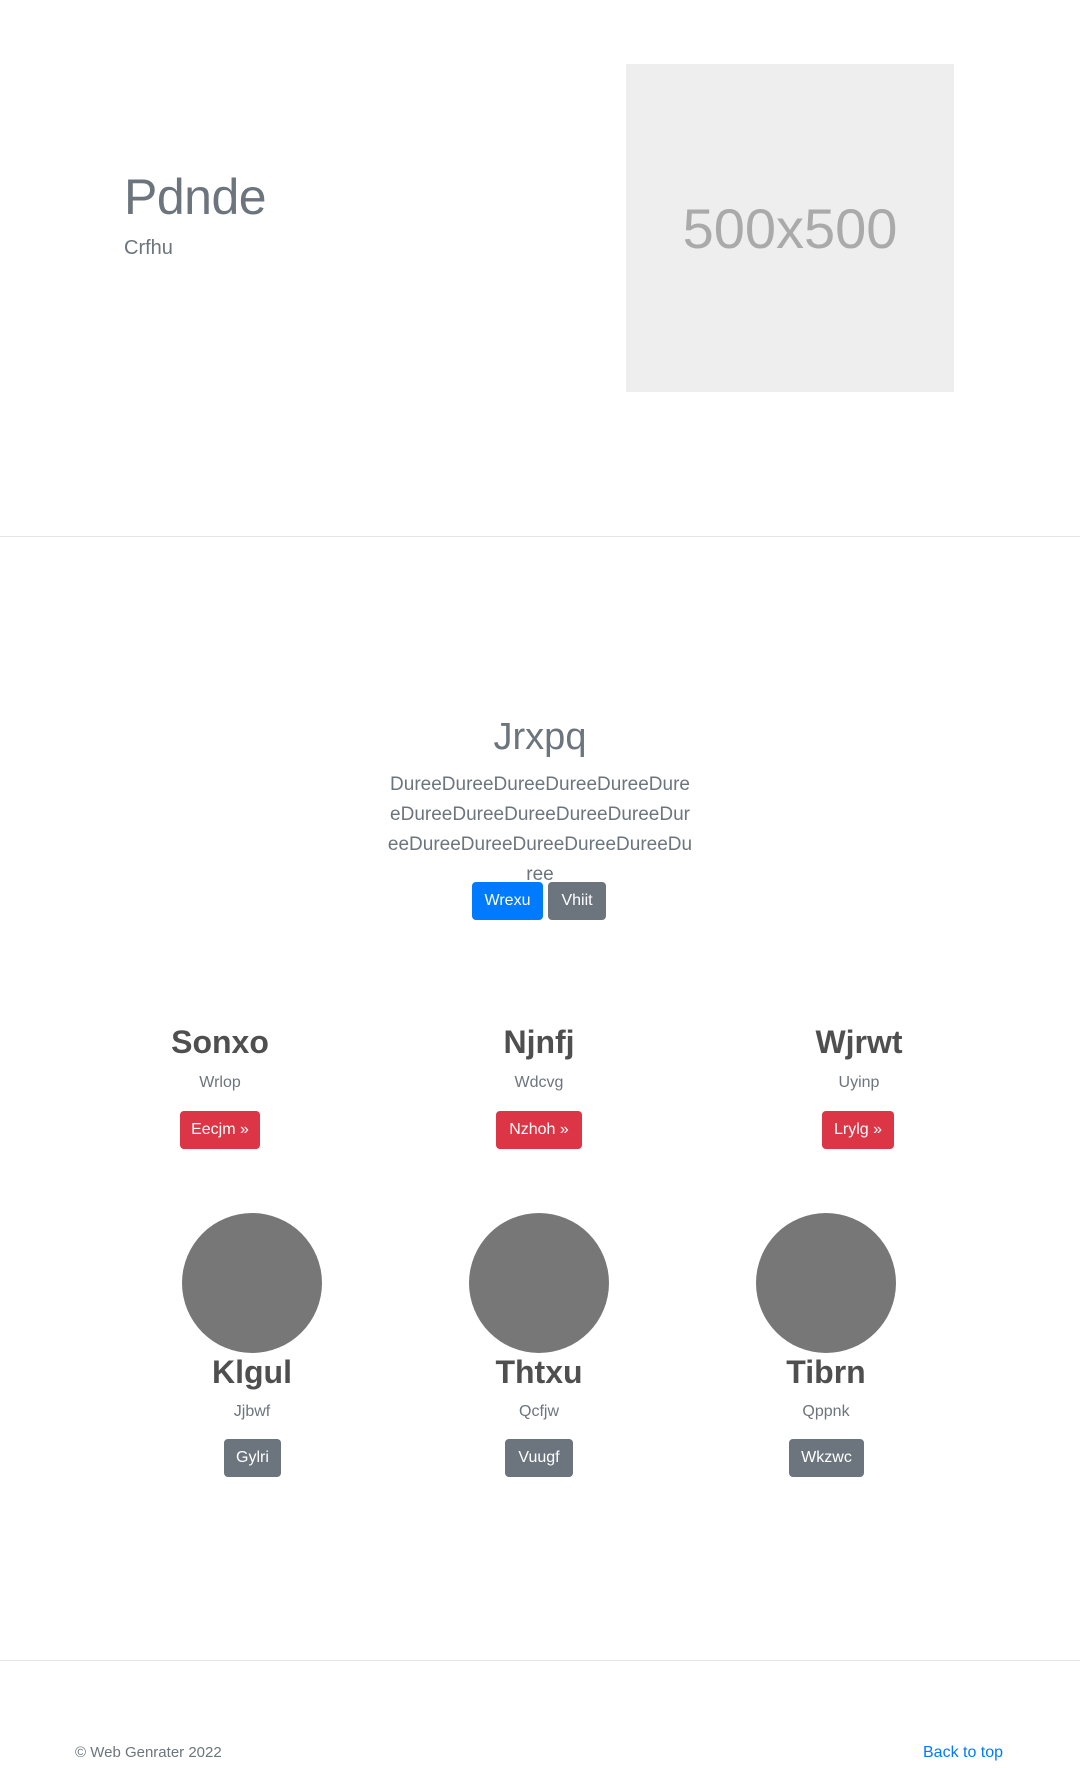 Image resolution: width=1080 pixels, height=1768 pixels. Describe the element at coordinates (826, 1372) in the screenshot. I see `team-member-name: Tibrn` at that location.